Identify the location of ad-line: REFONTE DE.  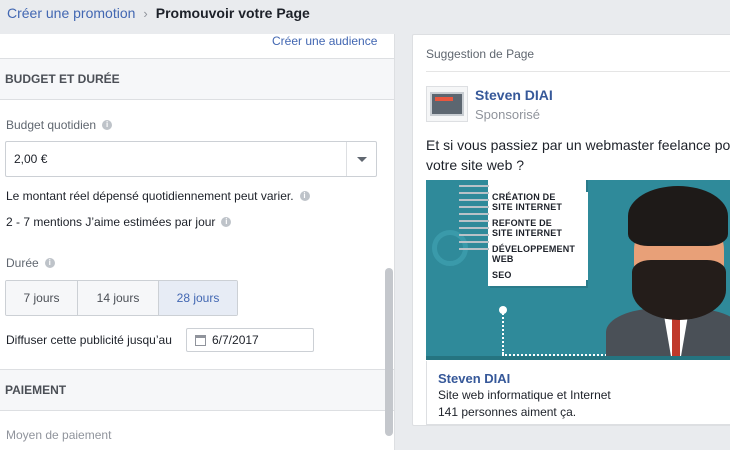
(522, 223).